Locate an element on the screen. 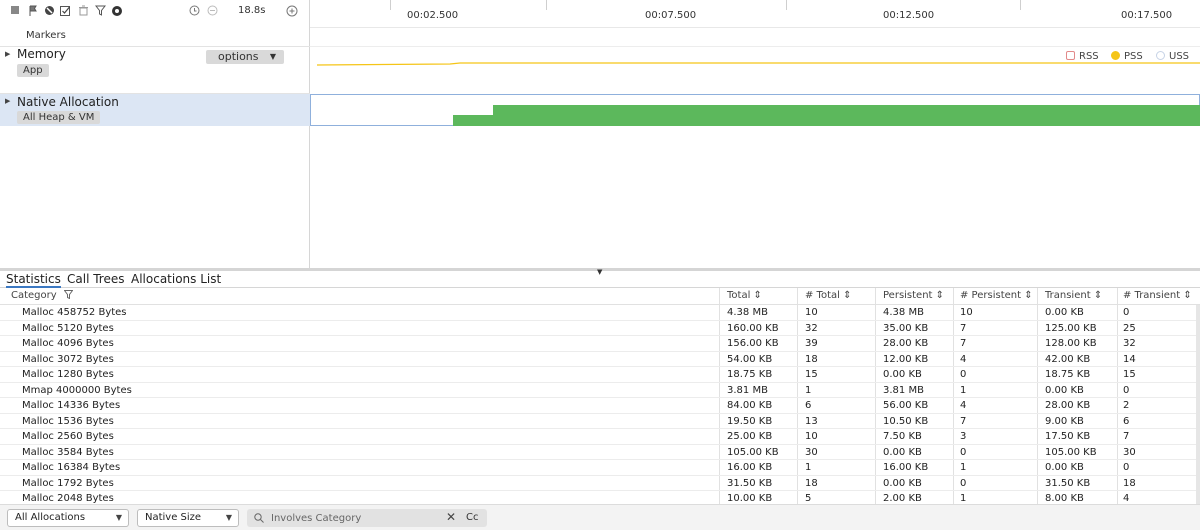  value-cell: 1 is located at coordinates (808, 467).